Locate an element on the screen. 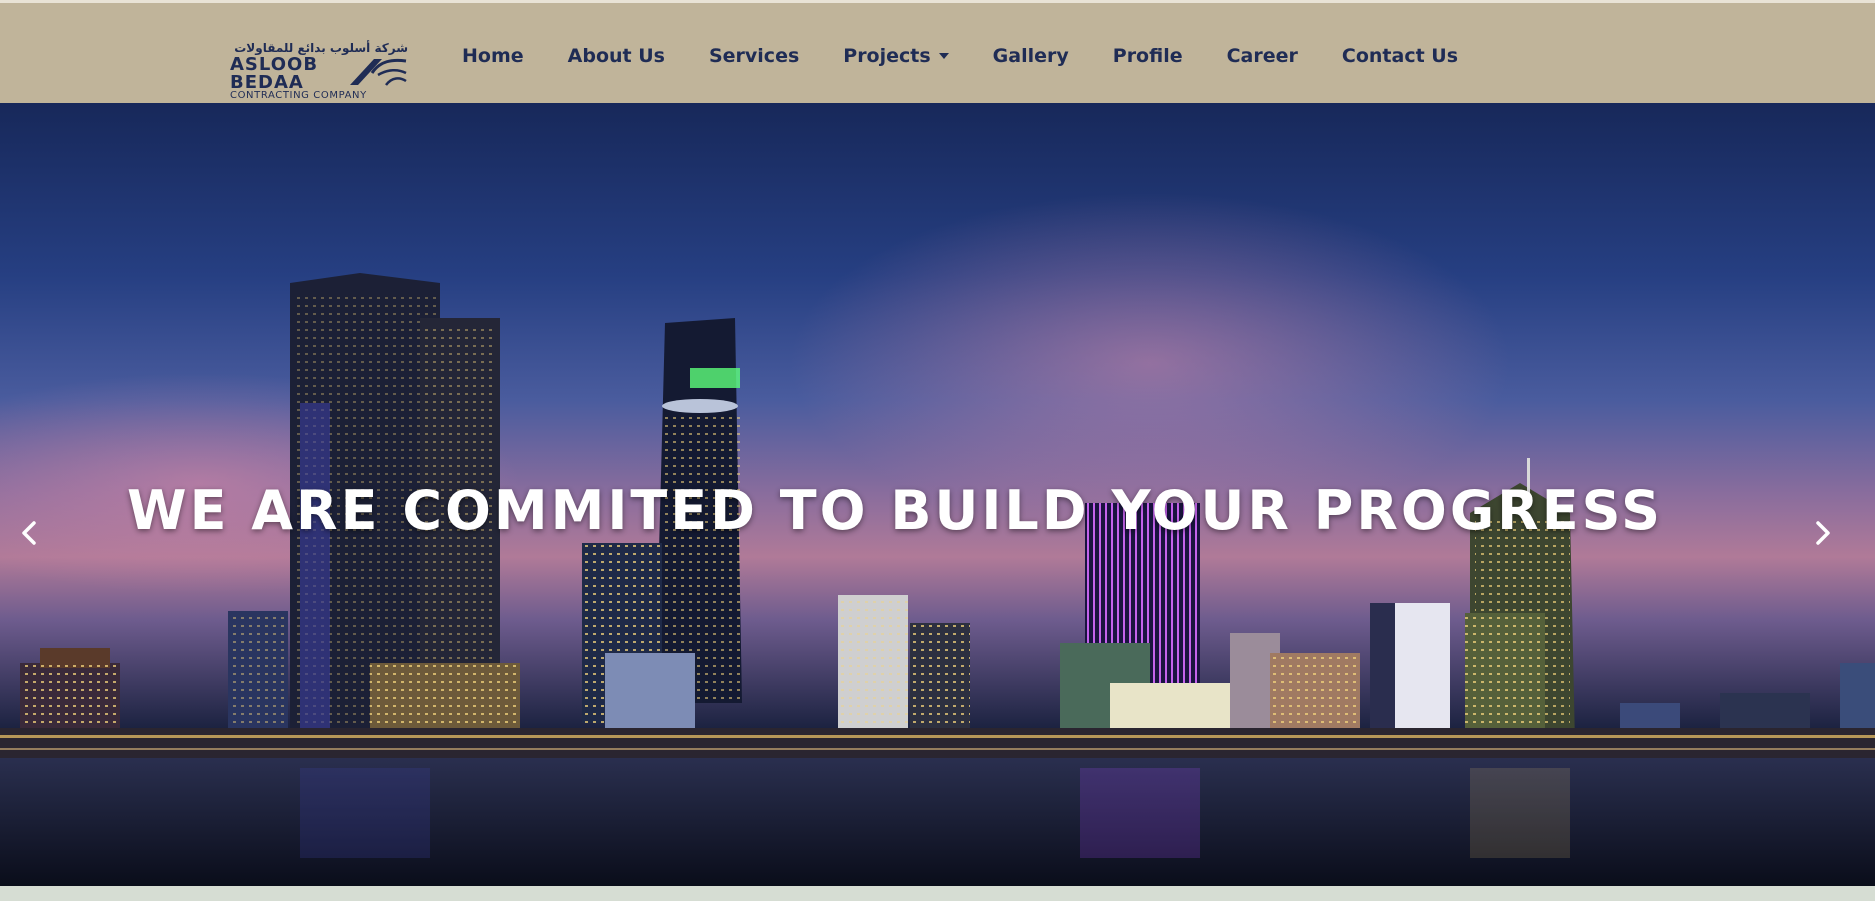 The height and width of the screenshot is (901, 1875). nav-label: Gallery is located at coordinates (1030, 56).